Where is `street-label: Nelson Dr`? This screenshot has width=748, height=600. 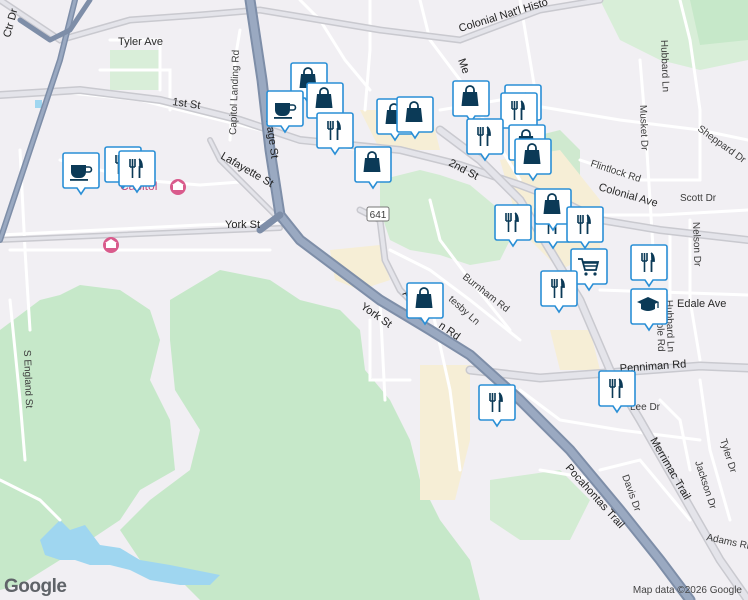
street-label: Nelson Dr is located at coordinates (696, 244).